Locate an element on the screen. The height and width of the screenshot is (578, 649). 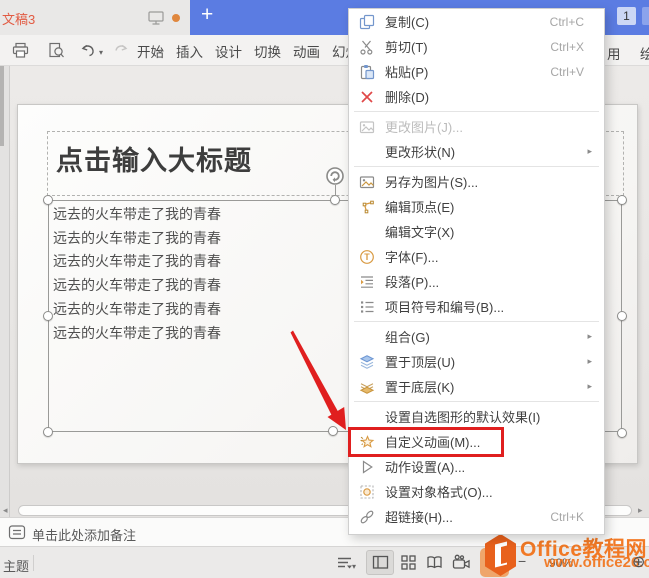
custom-animation-icon is located at coordinates (367, 442).